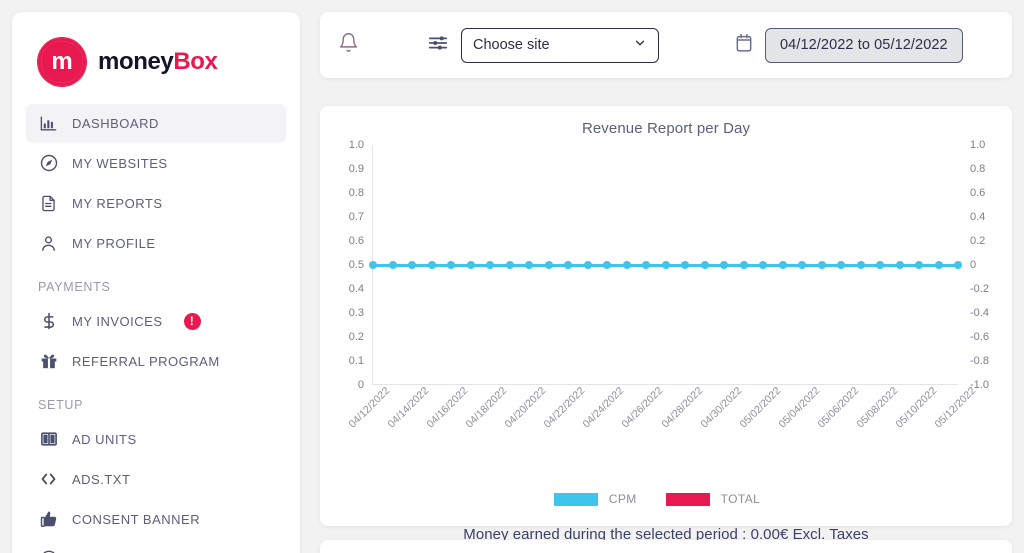 The width and height of the screenshot is (1024, 553). Describe the element at coordinates (356, 289) in the screenshot. I see `y-tick-left: 0.4` at that location.